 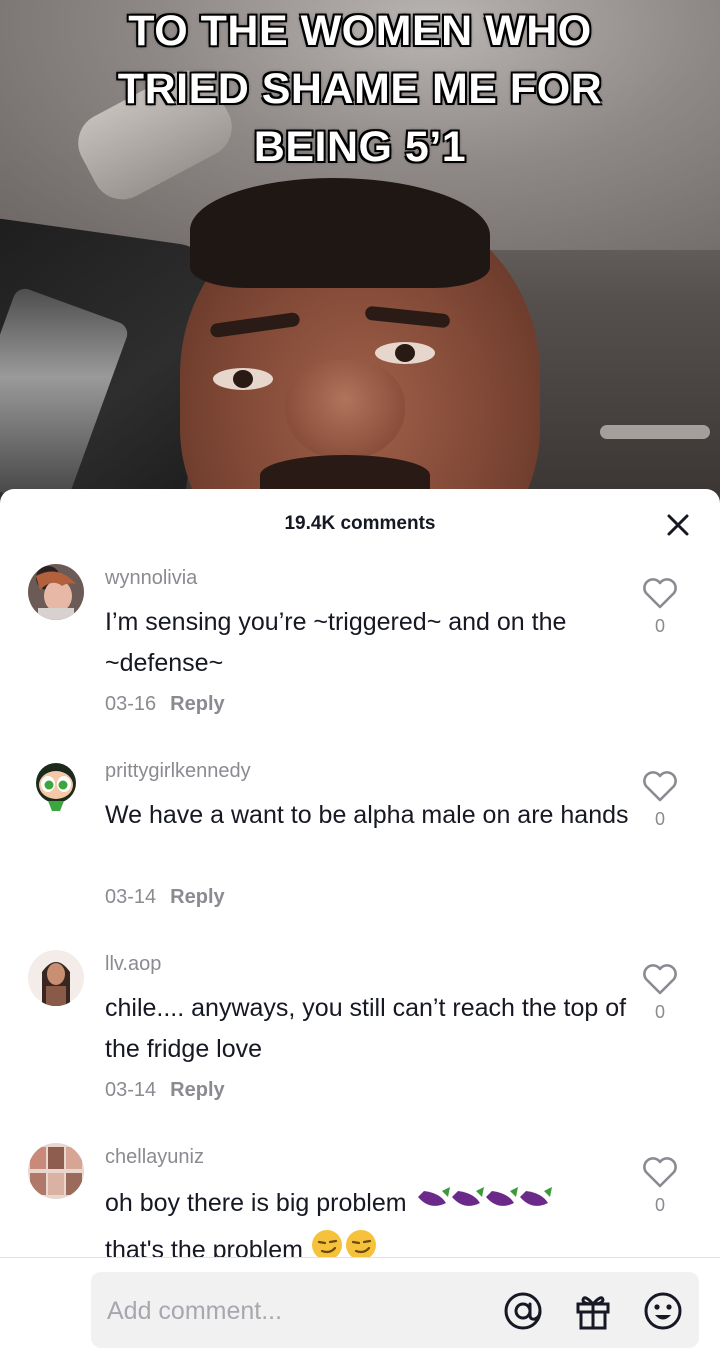 What do you see at coordinates (154, 1157) in the screenshot?
I see `comment-username: chellayuniz` at bounding box center [154, 1157].